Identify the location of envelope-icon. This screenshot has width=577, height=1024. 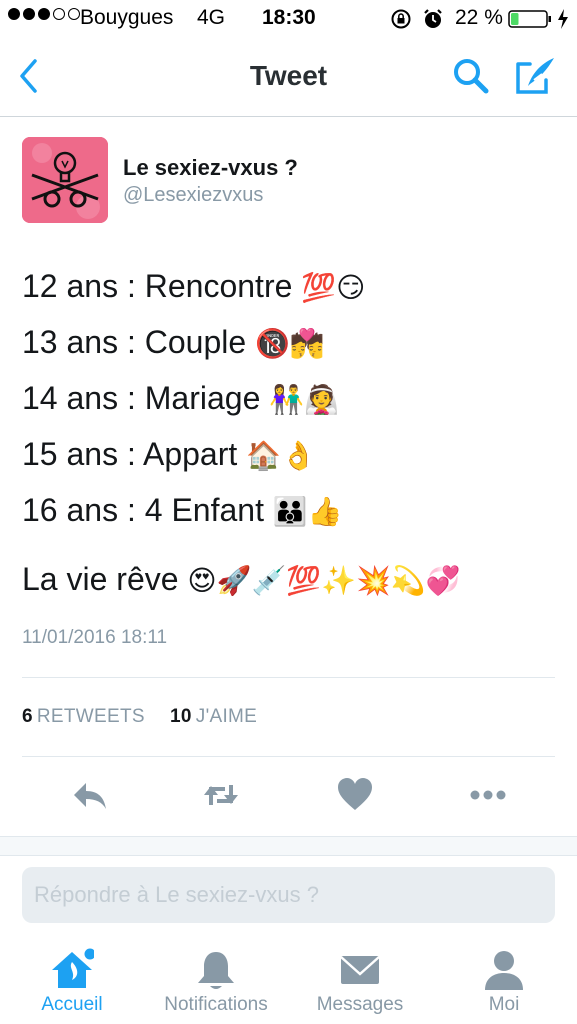
(360, 970).